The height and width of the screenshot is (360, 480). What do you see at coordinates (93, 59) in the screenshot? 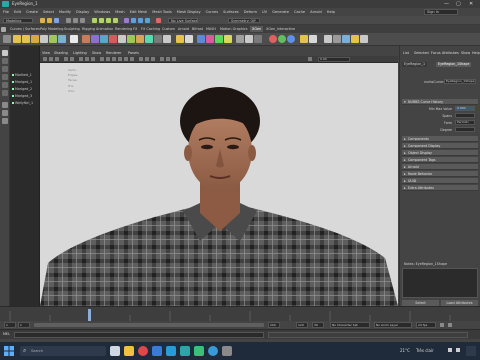
I see `gate-mask-icon` at bounding box center [93, 59].